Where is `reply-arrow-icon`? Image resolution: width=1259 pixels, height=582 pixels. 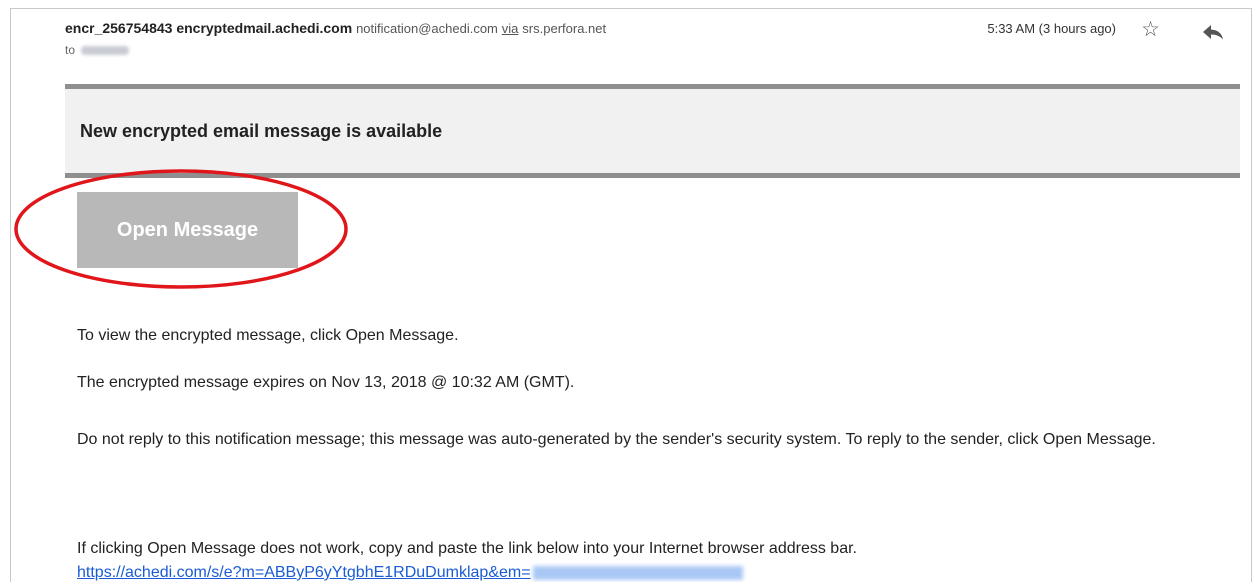
reply-arrow-icon is located at coordinates (1213, 34).